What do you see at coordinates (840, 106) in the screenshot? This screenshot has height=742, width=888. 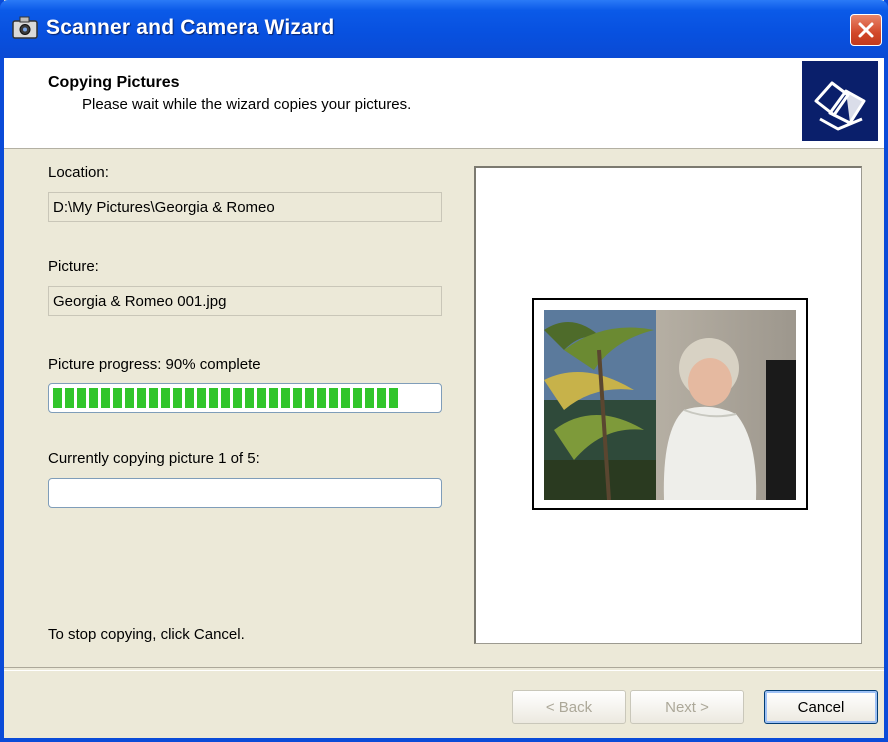 I see `photo-copy-icon` at bounding box center [840, 106].